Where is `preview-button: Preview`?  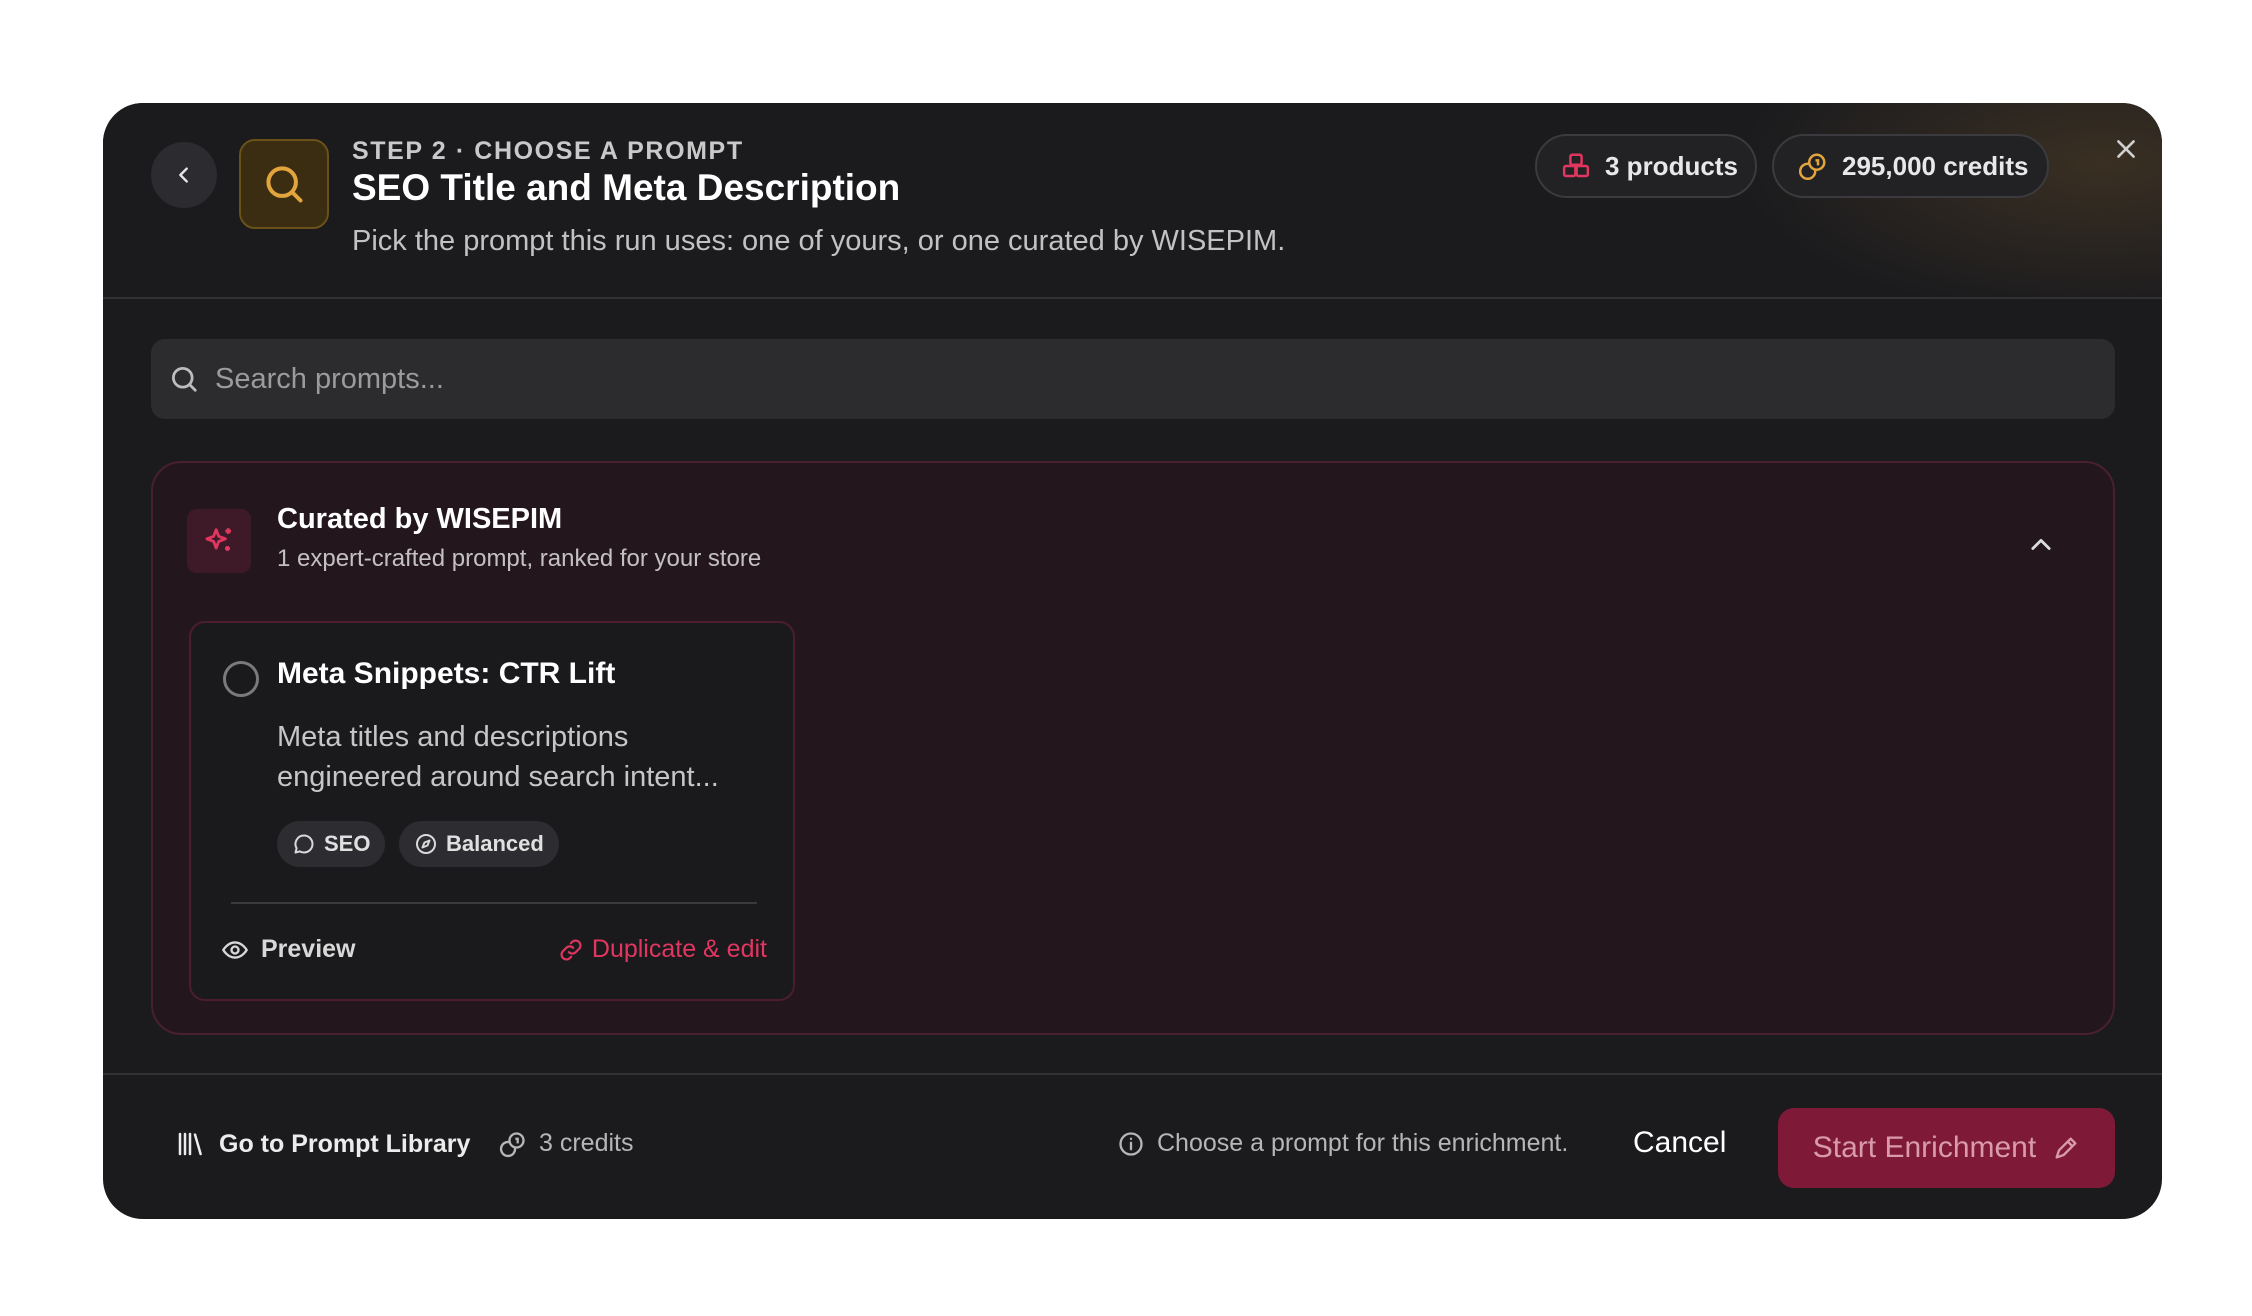 preview-button: Preview is located at coordinates (288, 949).